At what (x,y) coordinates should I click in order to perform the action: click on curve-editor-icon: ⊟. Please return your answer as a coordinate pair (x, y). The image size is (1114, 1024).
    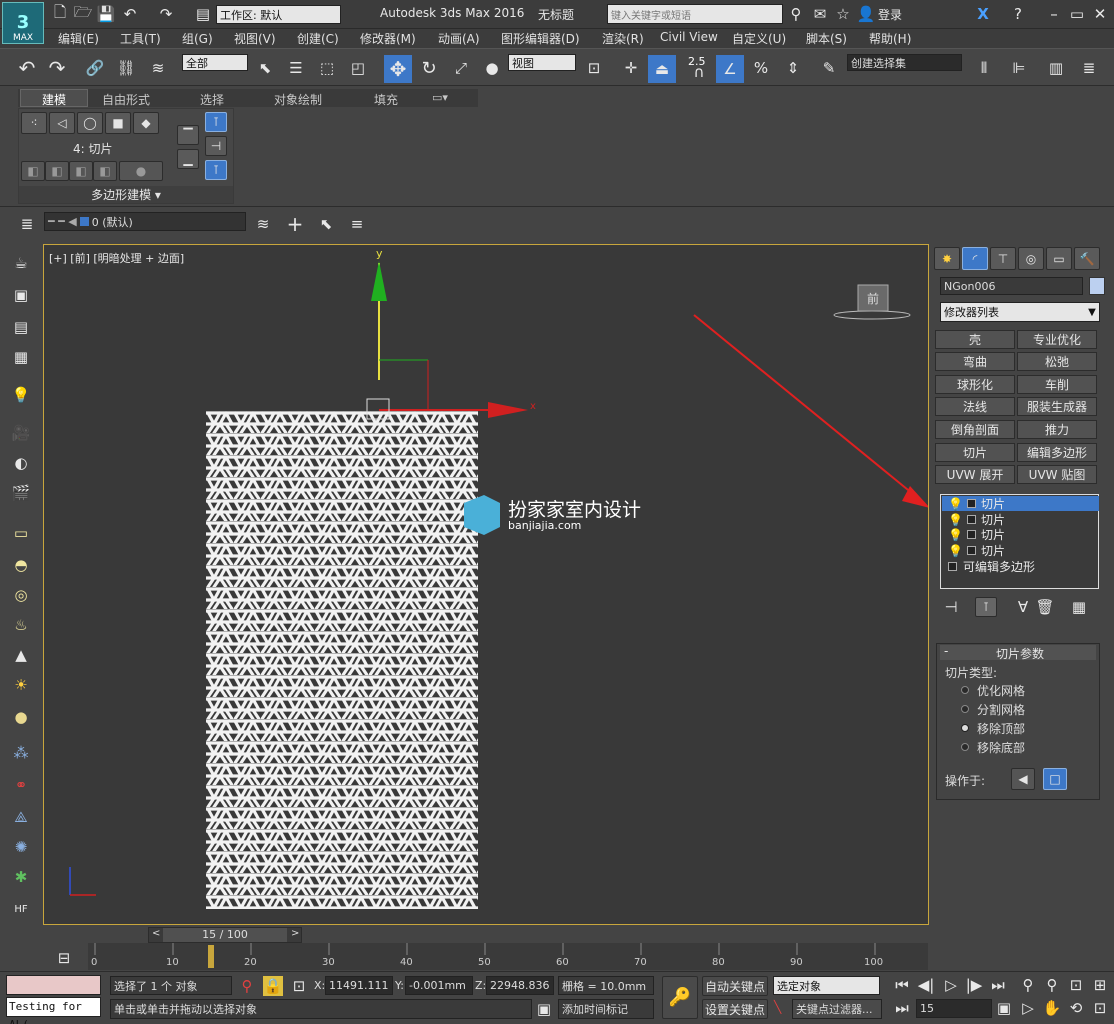
    Looking at the image, I should click on (64, 958).